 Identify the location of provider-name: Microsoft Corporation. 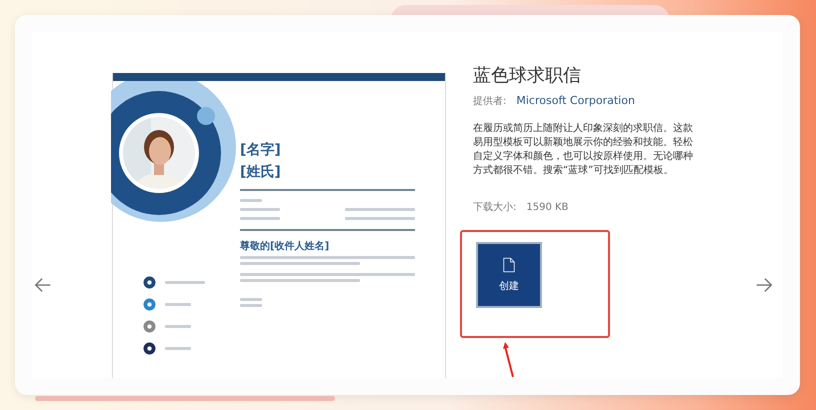
(575, 100).